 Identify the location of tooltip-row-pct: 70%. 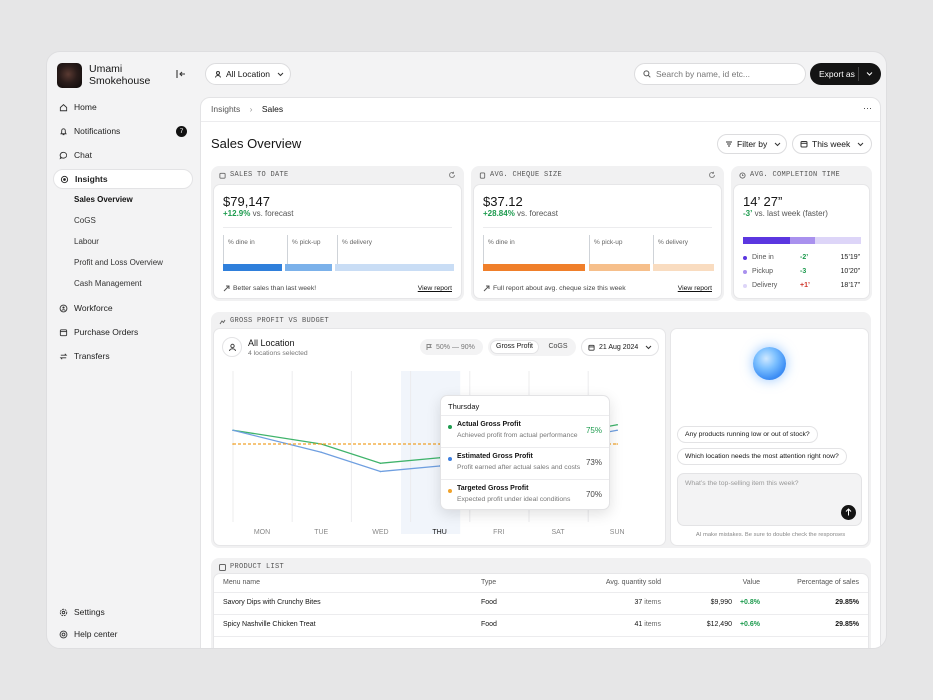
(593, 494).